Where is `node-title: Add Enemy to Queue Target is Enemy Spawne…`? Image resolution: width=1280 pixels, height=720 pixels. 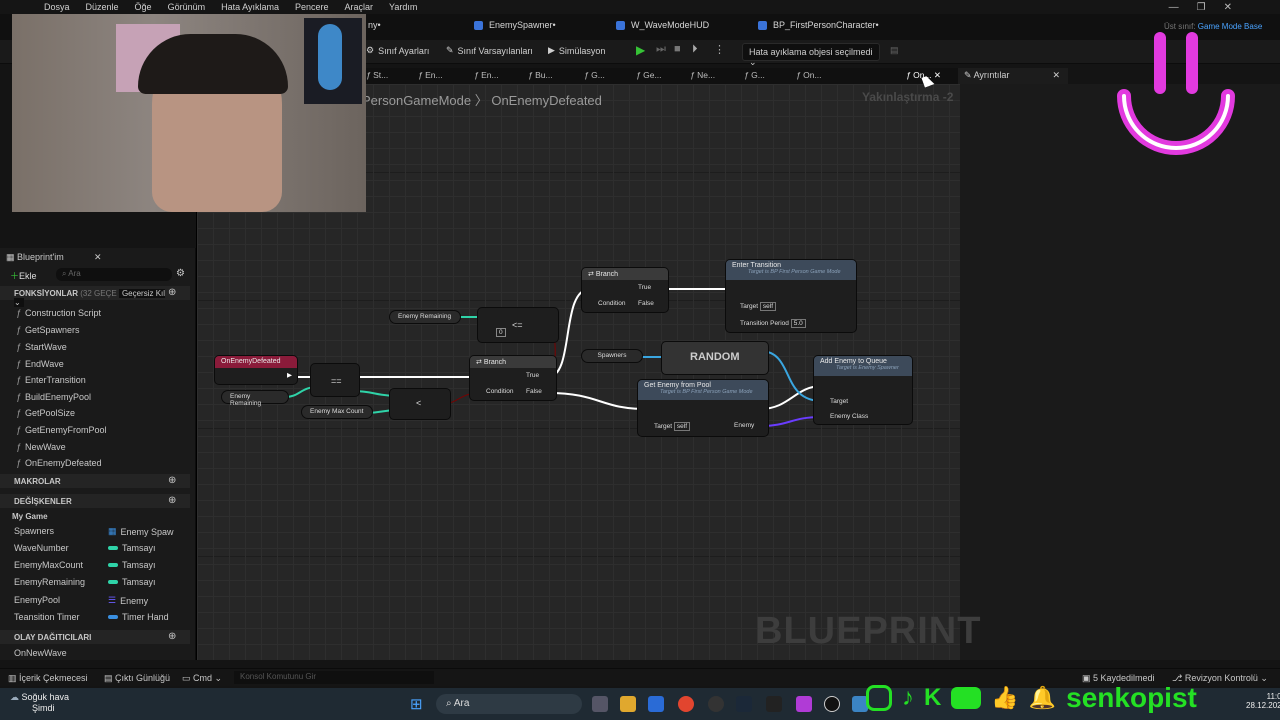
node-title: Add Enemy to Queue Target is Enemy Spawne… is located at coordinates (863, 366).